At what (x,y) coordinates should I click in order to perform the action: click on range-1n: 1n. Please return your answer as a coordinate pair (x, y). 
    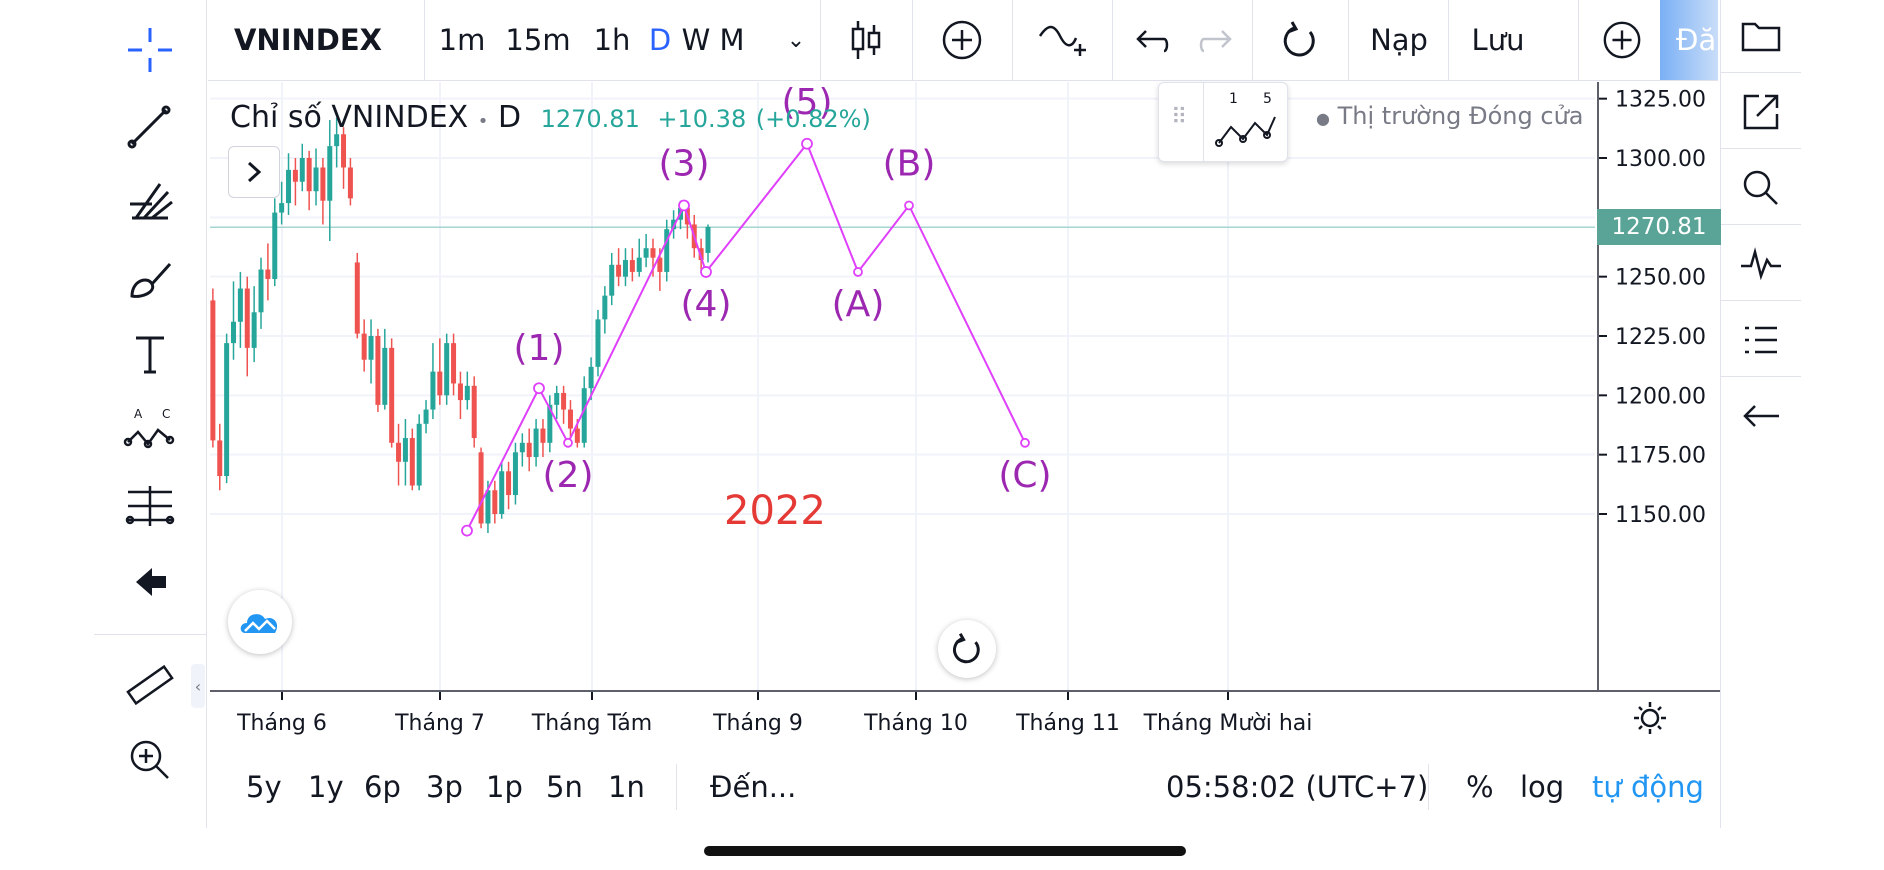
    Looking at the image, I should click on (626, 787).